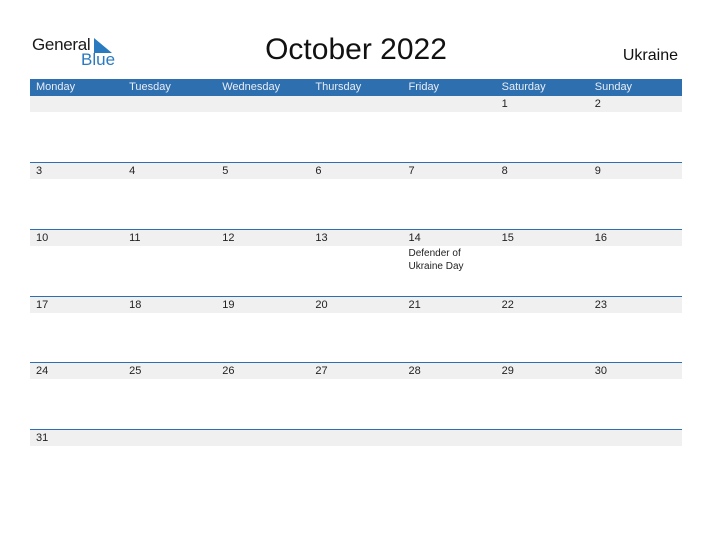 This screenshot has width=712, height=550. I want to click on day-number: 14, so click(414, 238).